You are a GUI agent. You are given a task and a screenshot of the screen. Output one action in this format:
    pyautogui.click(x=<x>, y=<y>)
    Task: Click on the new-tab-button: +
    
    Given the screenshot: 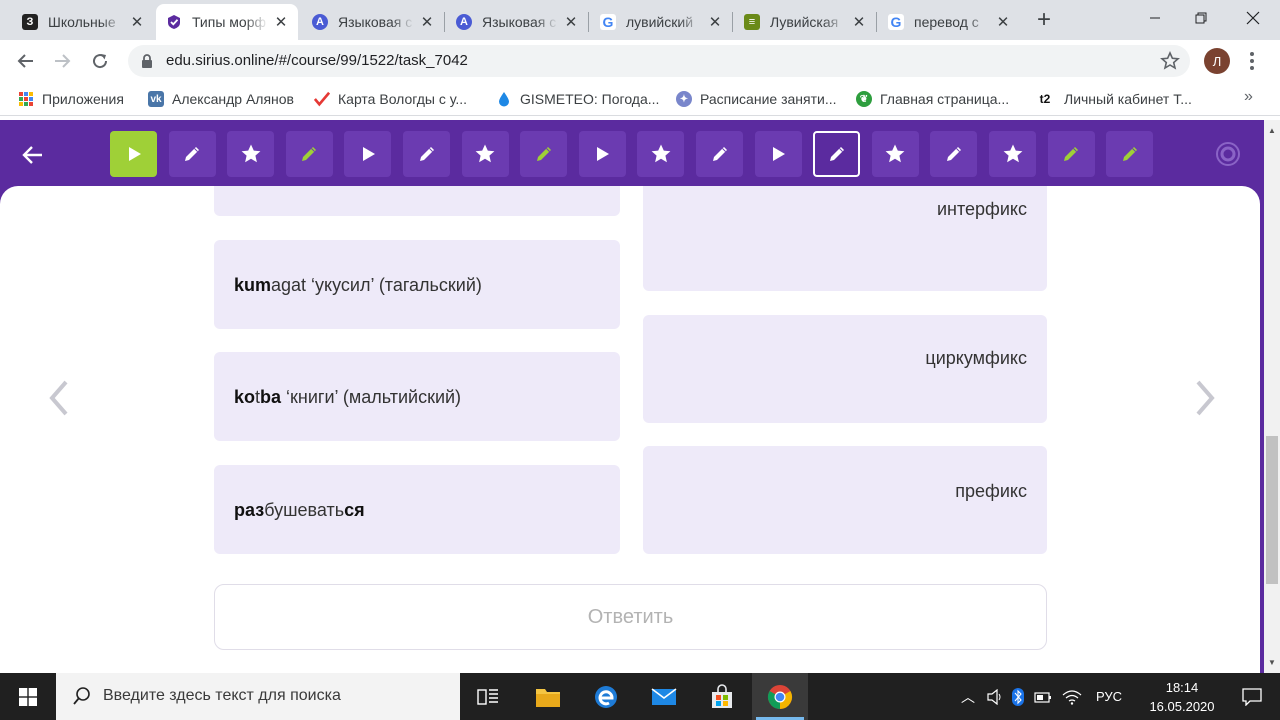 What is the action you would take?
    pyautogui.click(x=1044, y=20)
    